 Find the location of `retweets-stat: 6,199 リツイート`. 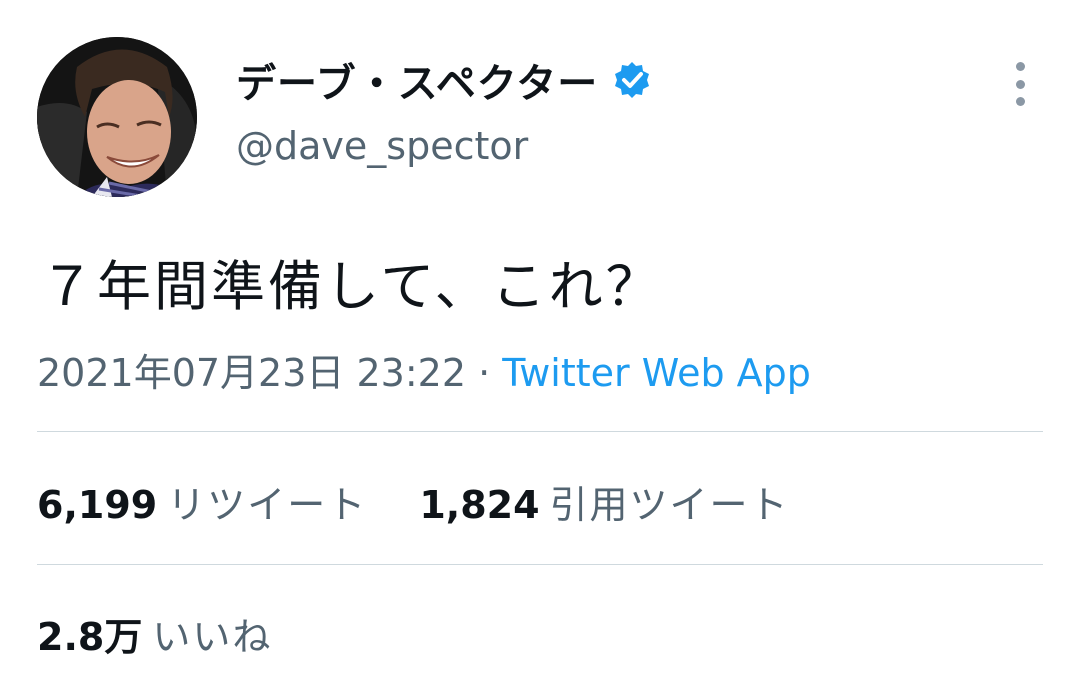

retweets-stat: 6,199 リツイート is located at coordinates (202, 501).